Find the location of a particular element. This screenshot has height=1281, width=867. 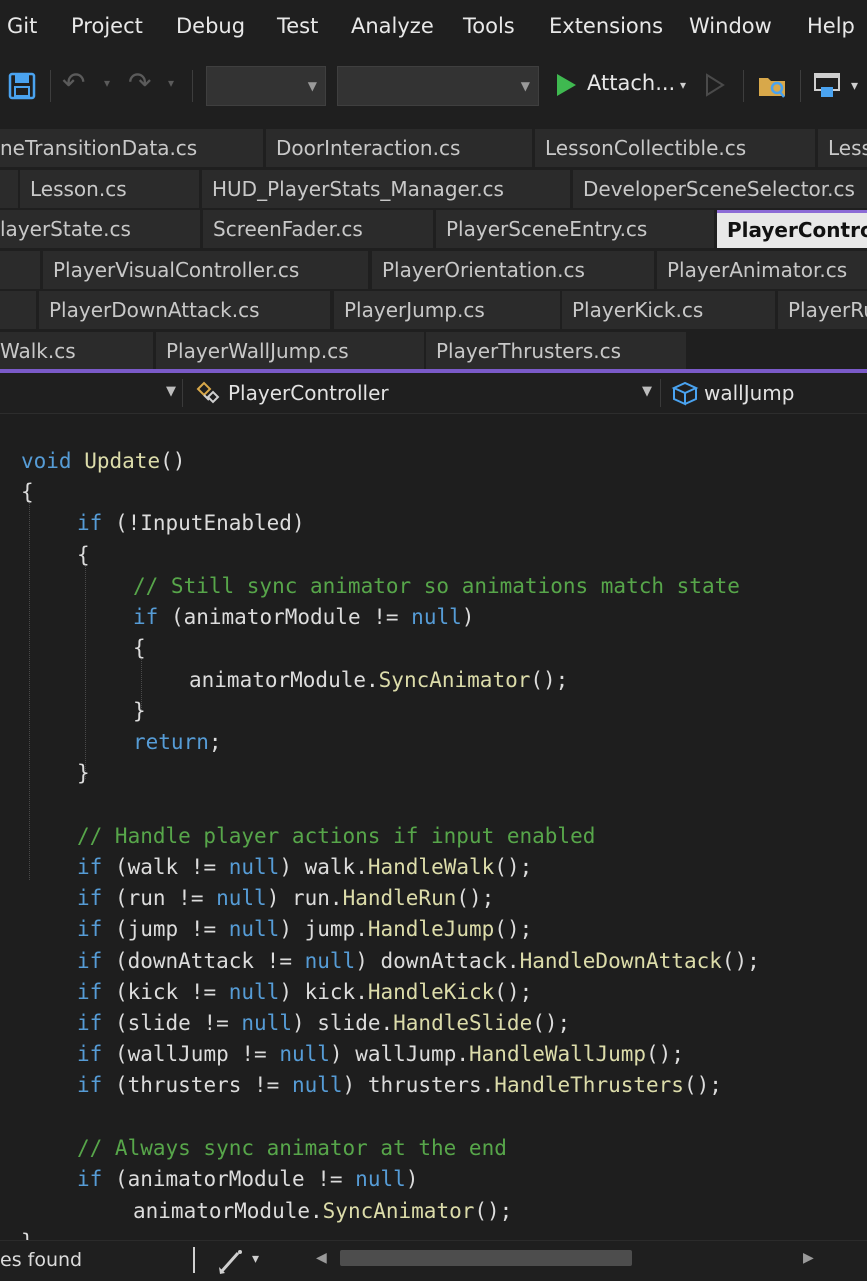

tab-scenetransitiondata: neTransitionData.cs is located at coordinates (131, 148).